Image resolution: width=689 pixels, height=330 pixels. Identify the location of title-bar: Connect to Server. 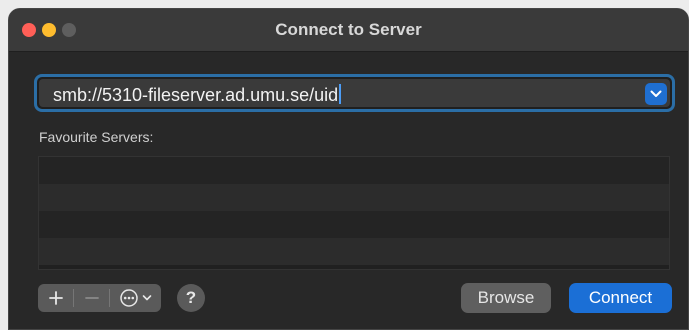
(348, 30).